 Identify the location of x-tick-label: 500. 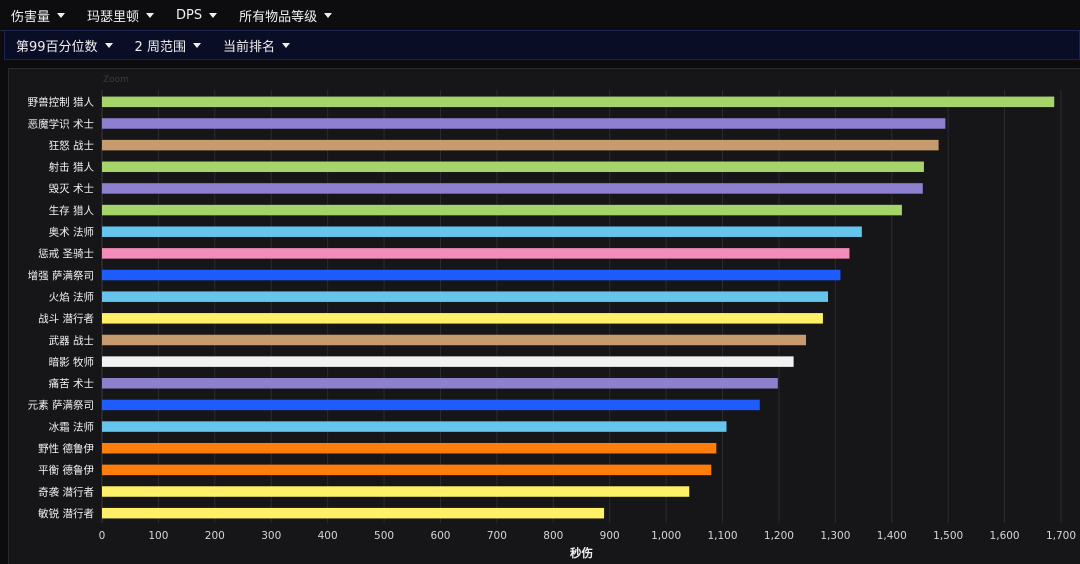
(384, 536).